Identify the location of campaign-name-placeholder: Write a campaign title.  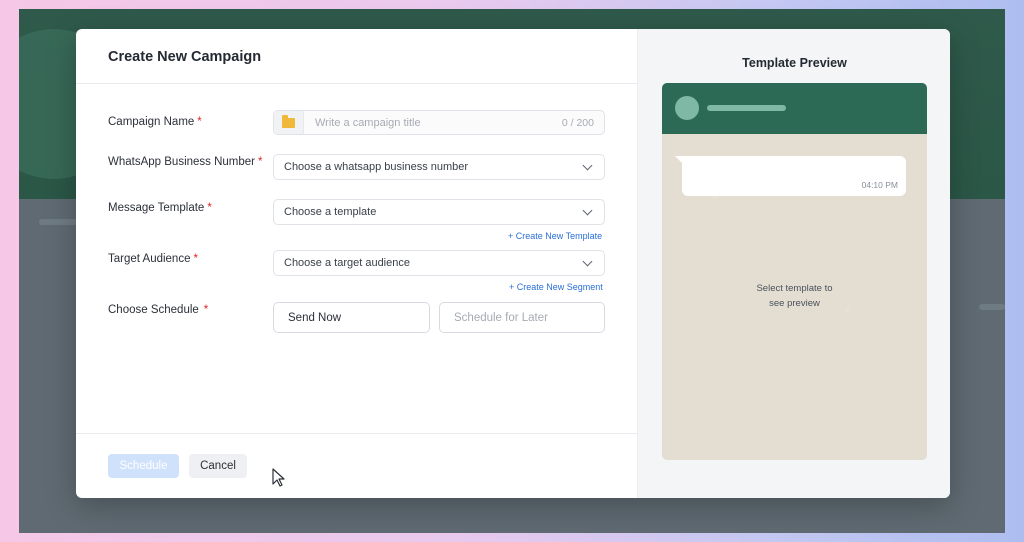
(368, 122).